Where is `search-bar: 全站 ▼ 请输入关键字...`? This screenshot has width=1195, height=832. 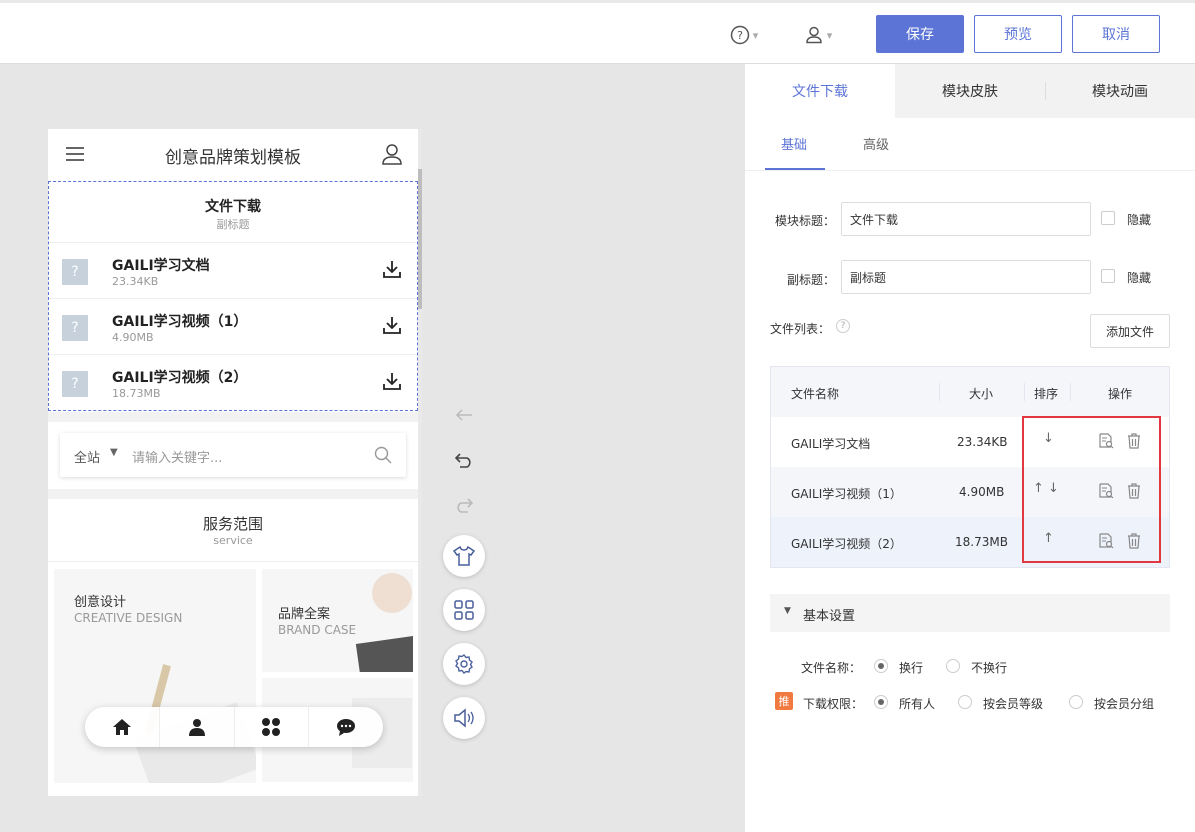
search-bar: 全站 ▼ 请输入关键字... is located at coordinates (233, 455).